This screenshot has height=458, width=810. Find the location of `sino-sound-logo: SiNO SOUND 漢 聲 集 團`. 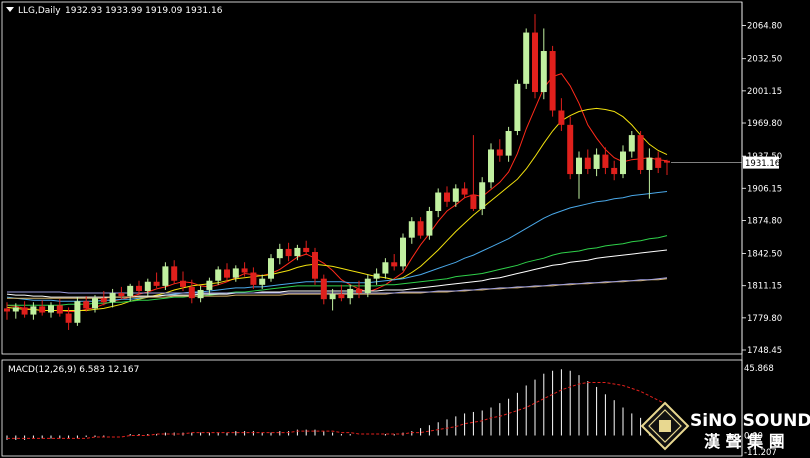

sino-sound-logo: SiNO SOUND 漢 聲 集 團 is located at coordinates (725, 426).